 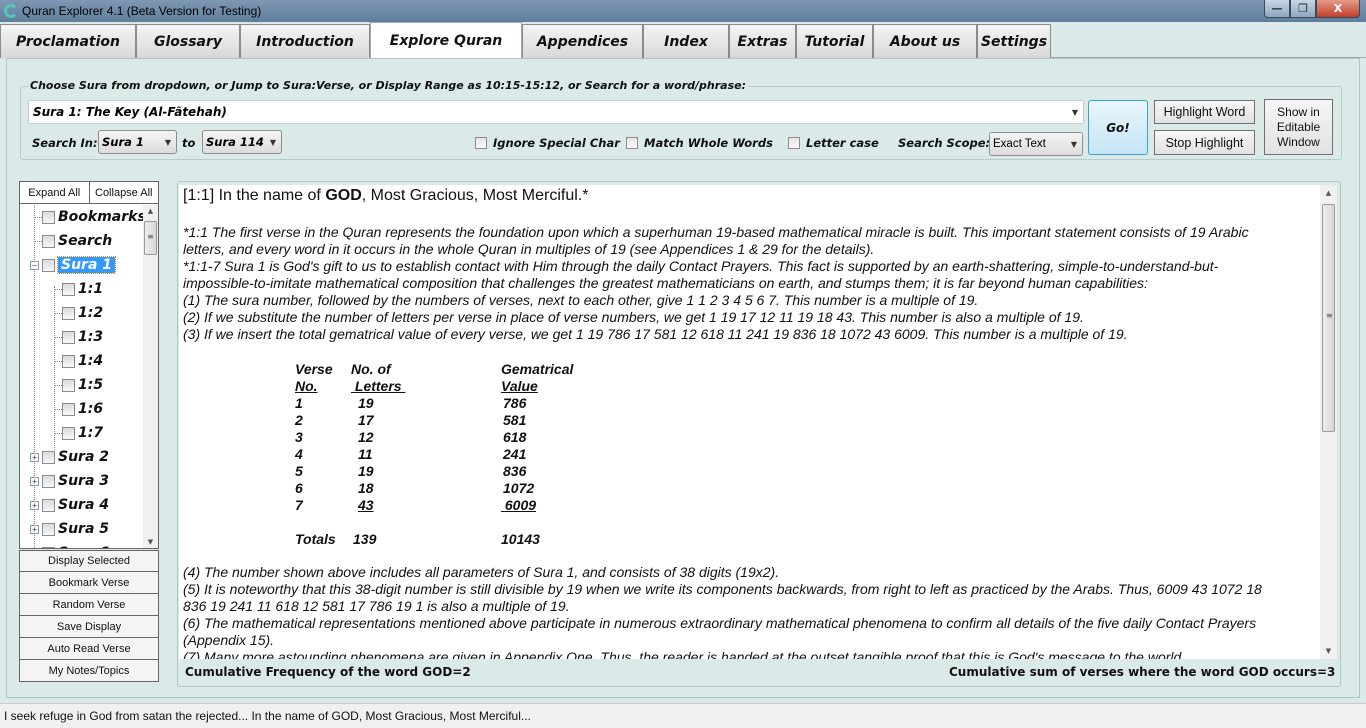 What do you see at coordinates (55, 192) in the screenshot?
I see `expand-all-button: Expand All` at bounding box center [55, 192].